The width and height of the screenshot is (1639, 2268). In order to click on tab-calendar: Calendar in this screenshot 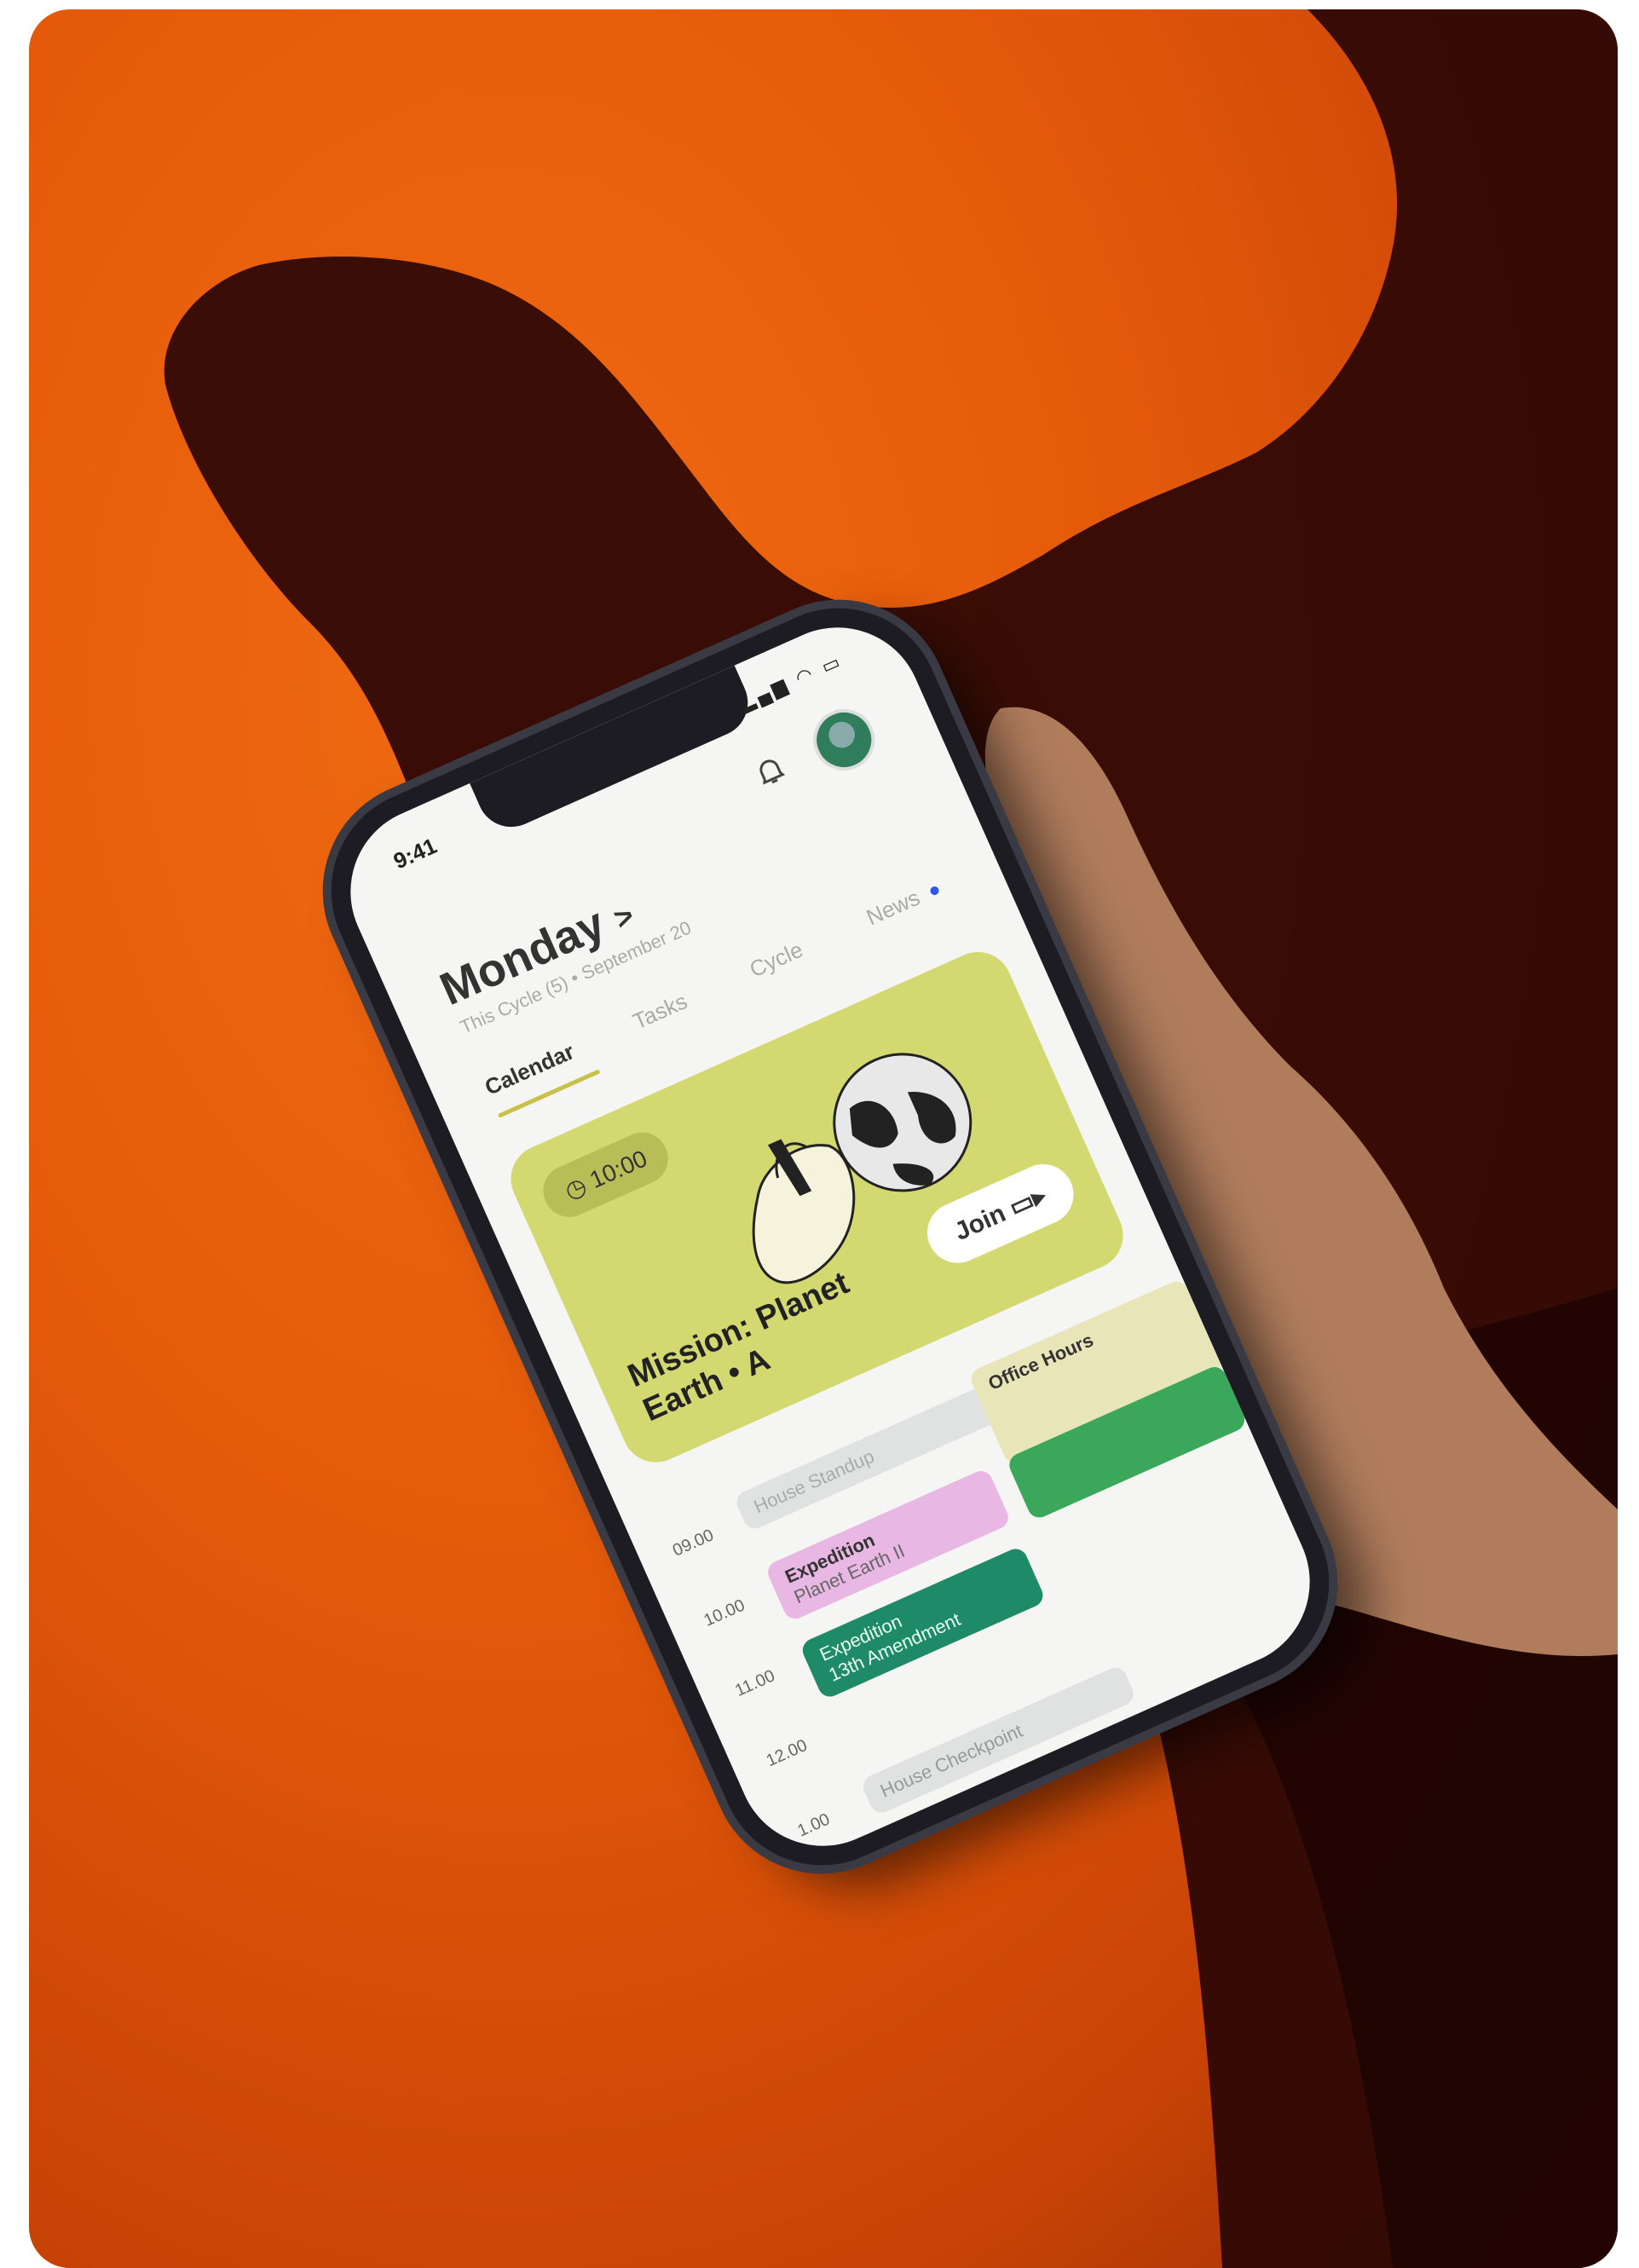, I will do `click(529, 1069)`.